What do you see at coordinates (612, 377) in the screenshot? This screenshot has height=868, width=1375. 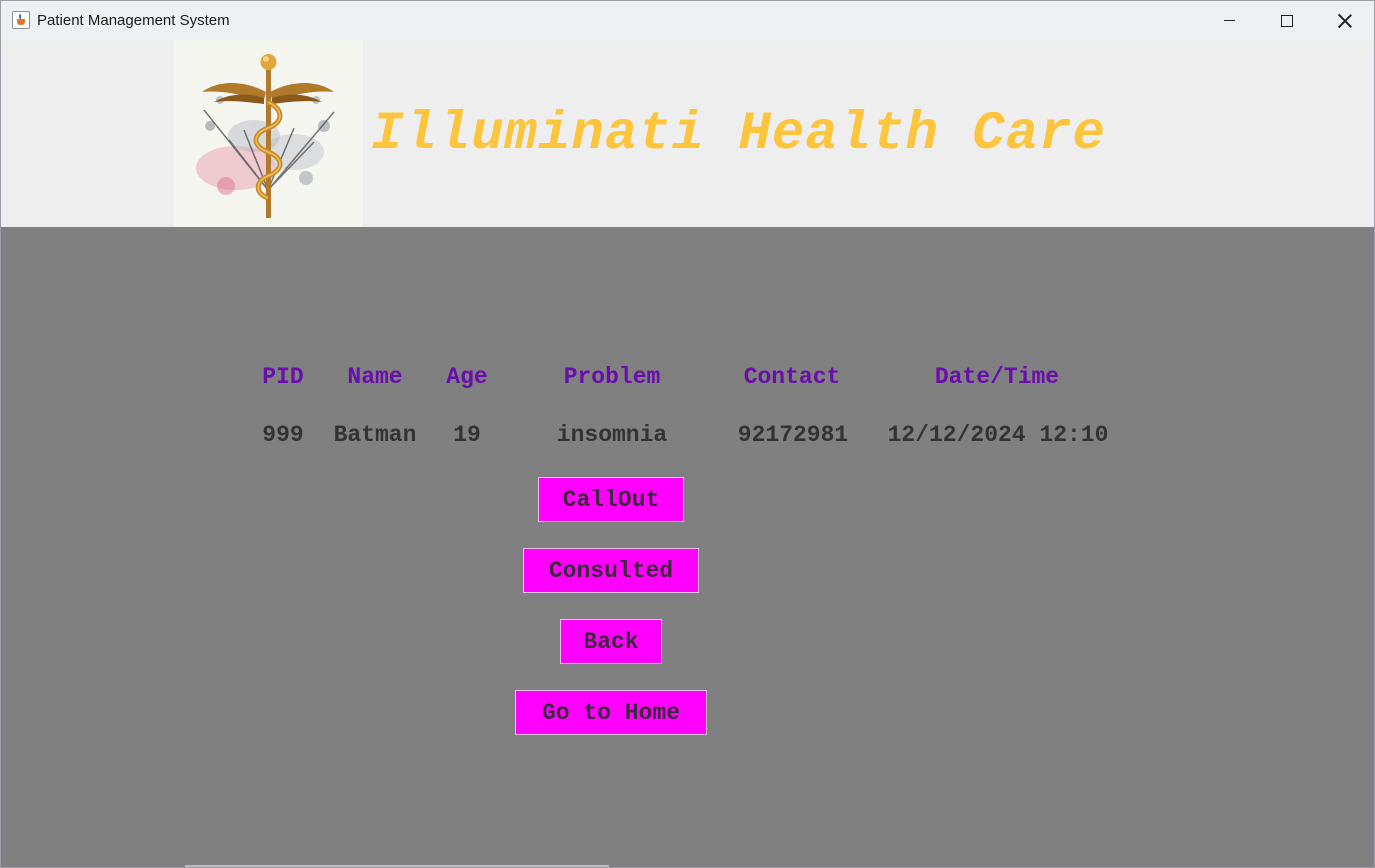 I see `column-header-problem: Problem` at bounding box center [612, 377].